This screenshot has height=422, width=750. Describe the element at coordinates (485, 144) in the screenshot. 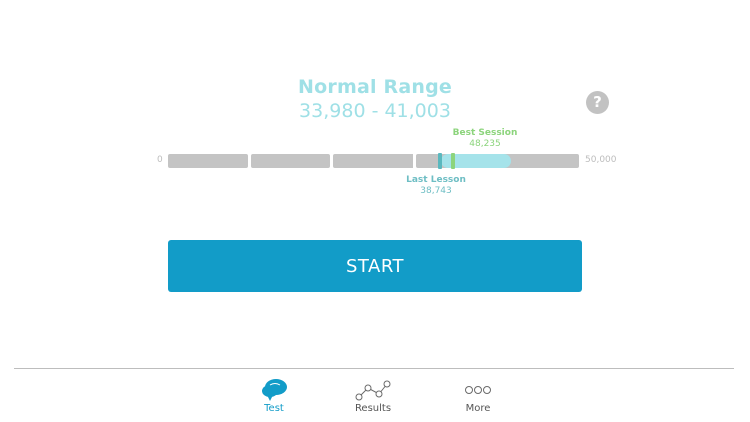

I see `best-session-value: 48,235` at that location.